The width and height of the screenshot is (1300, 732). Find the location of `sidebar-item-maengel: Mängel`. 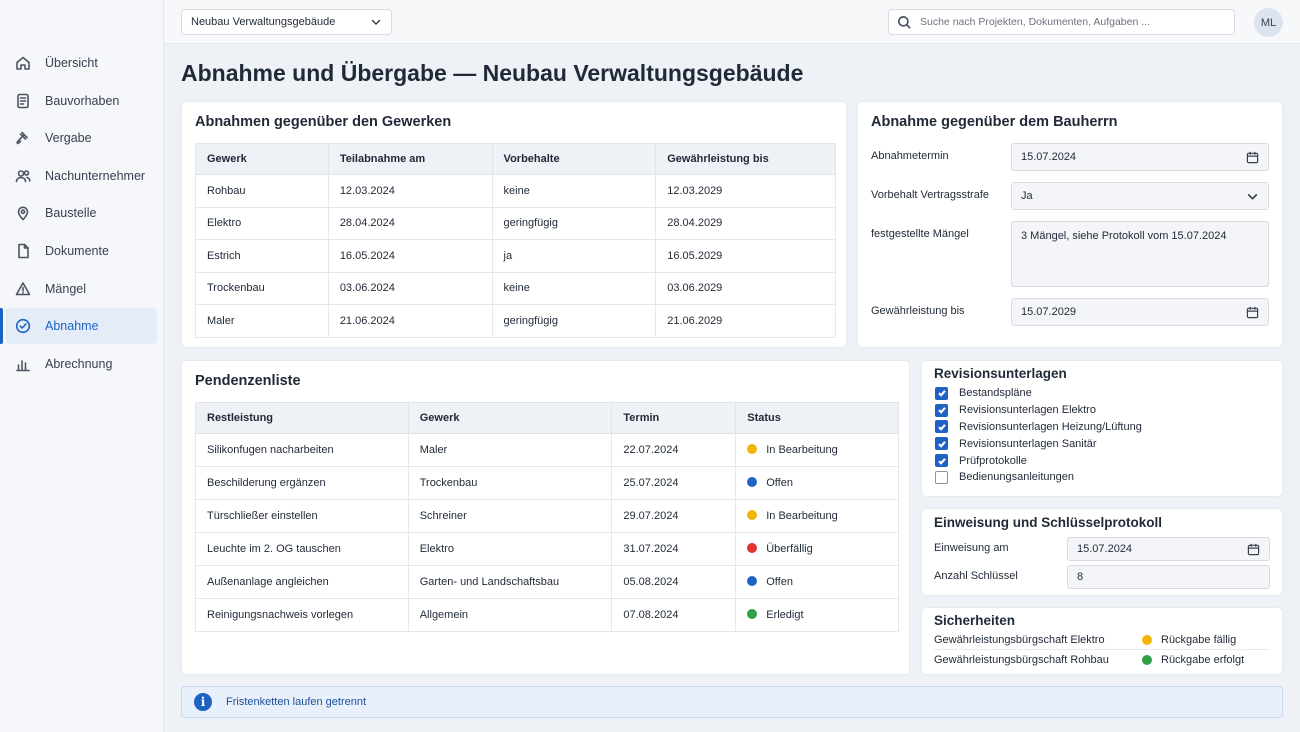

sidebar-item-maengel: Mängel is located at coordinates (81, 289).